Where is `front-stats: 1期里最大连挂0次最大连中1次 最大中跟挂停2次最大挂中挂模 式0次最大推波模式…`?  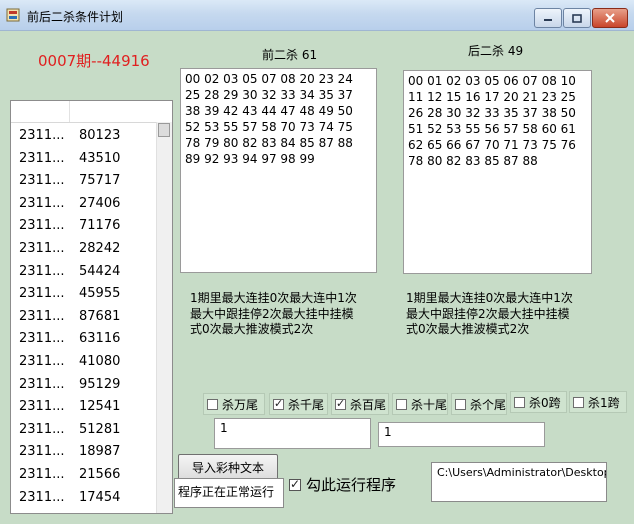 front-stats: 1期里最大连挂0次最大连中1次 最大中跟挂停2次最大挂中挂模 式0次最大推波模式… is located at coordinates (273, 314).